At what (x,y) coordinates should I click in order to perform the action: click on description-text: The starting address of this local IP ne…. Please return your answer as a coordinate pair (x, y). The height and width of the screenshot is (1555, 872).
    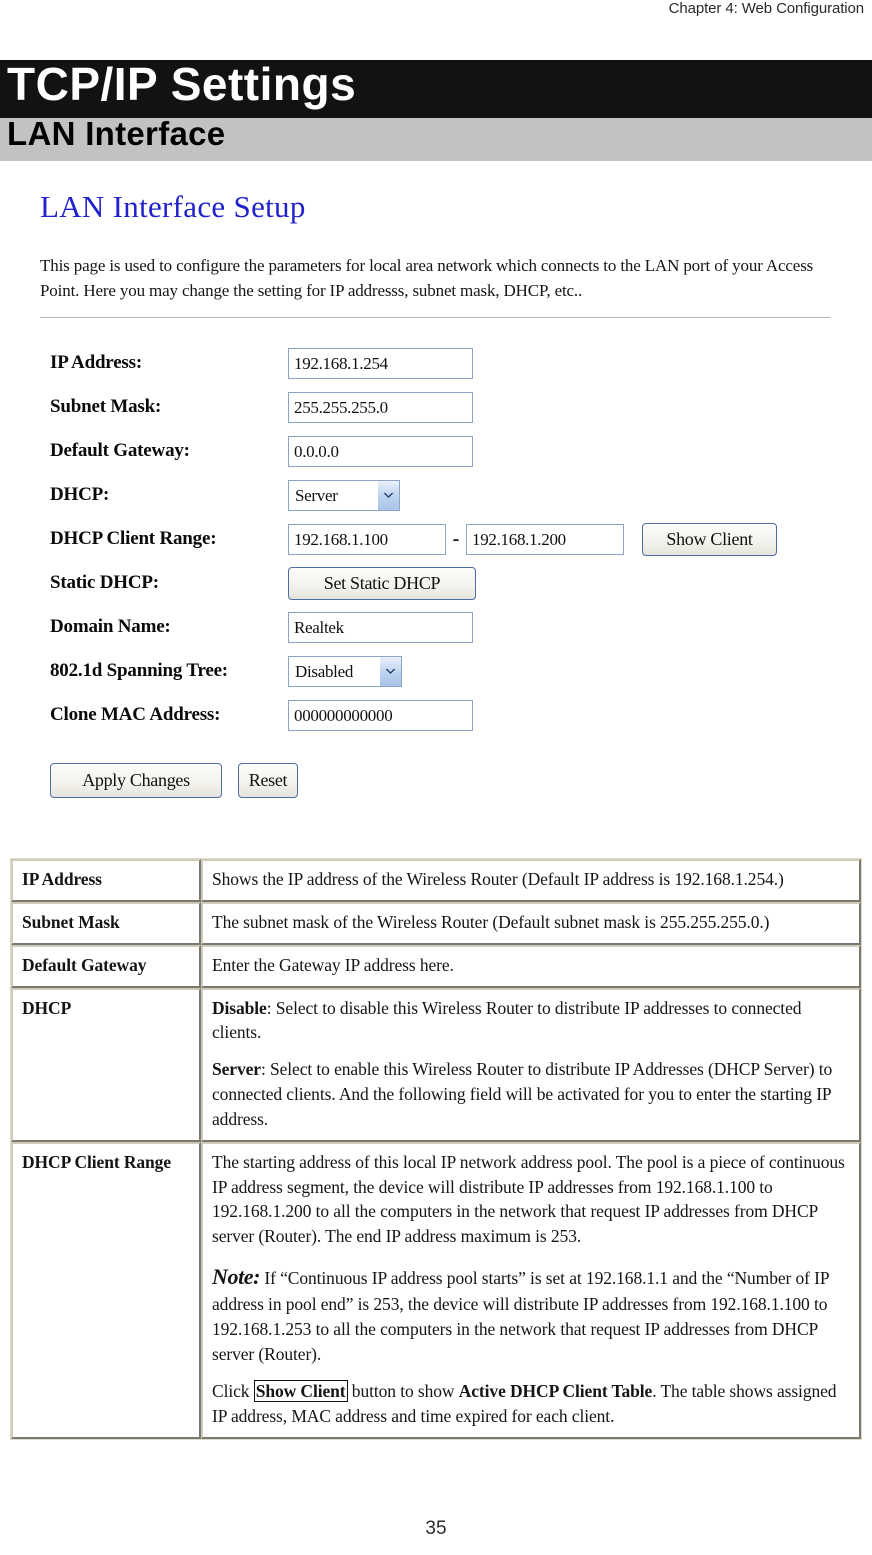
    Looking at the image, I should click on (528, 1199).